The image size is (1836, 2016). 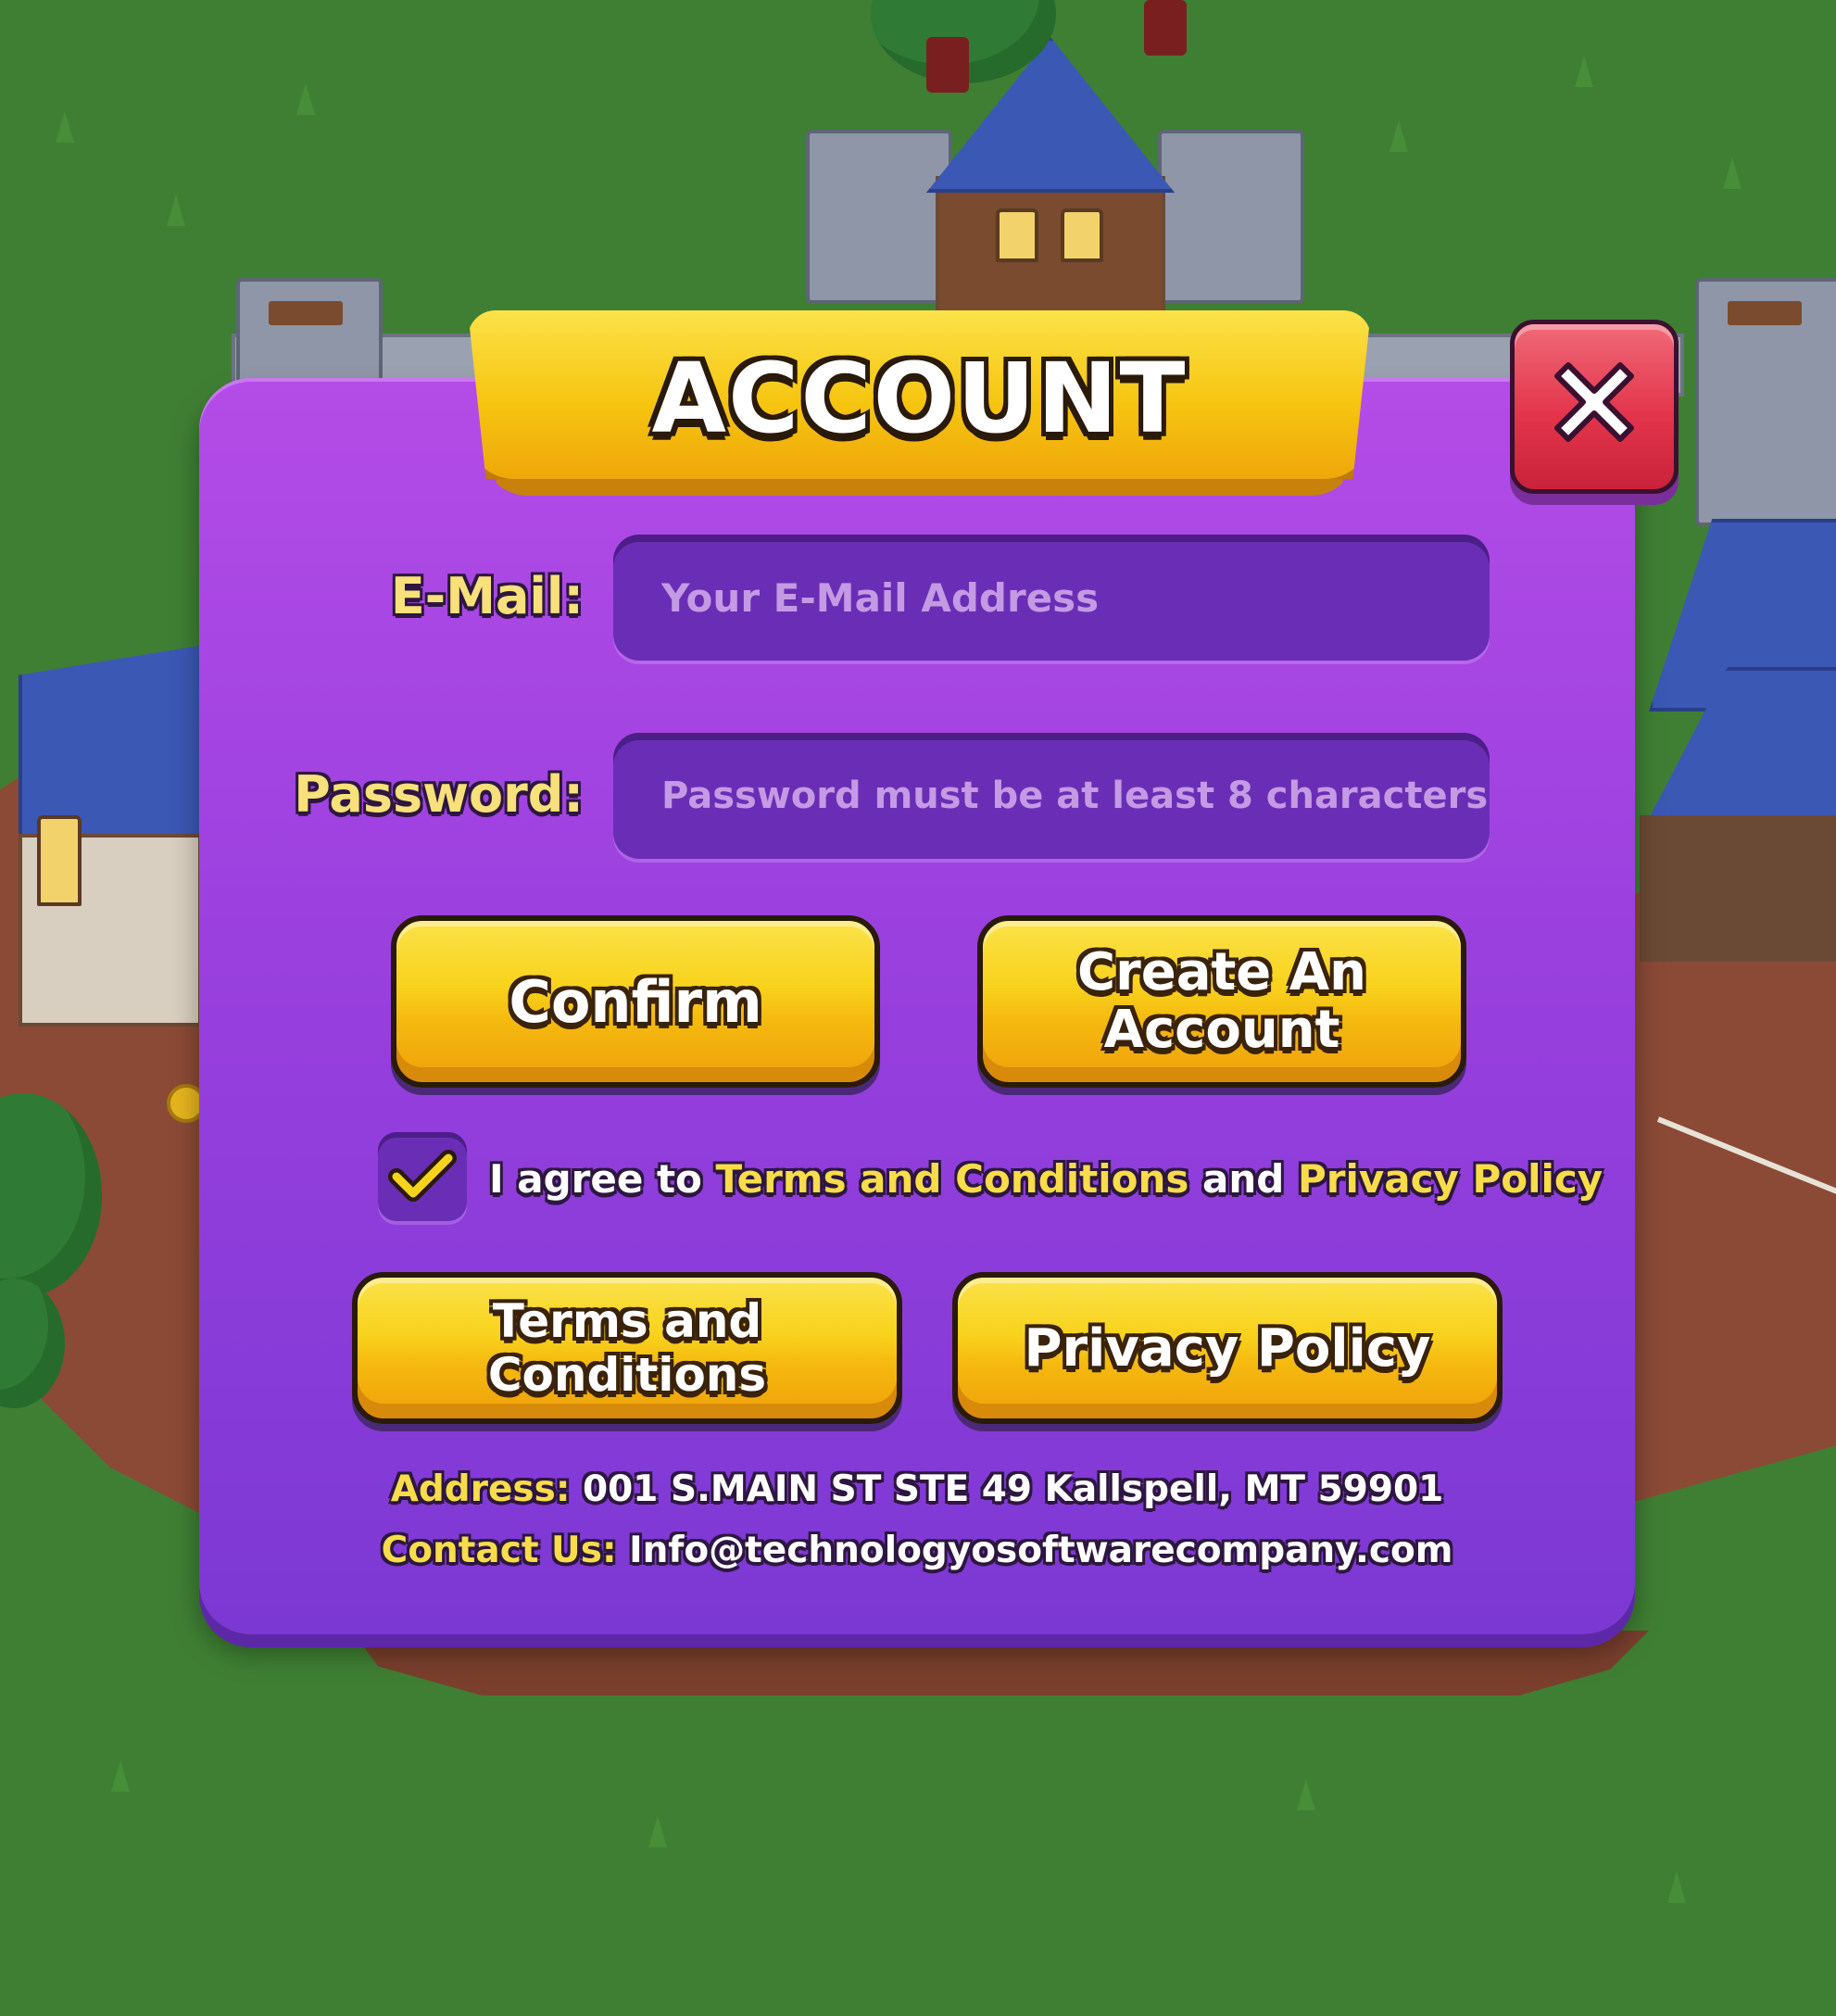 What do you see at coordinates (59, 860) in the screenshot?
I see `house-window` at bounding box center [59, 860].